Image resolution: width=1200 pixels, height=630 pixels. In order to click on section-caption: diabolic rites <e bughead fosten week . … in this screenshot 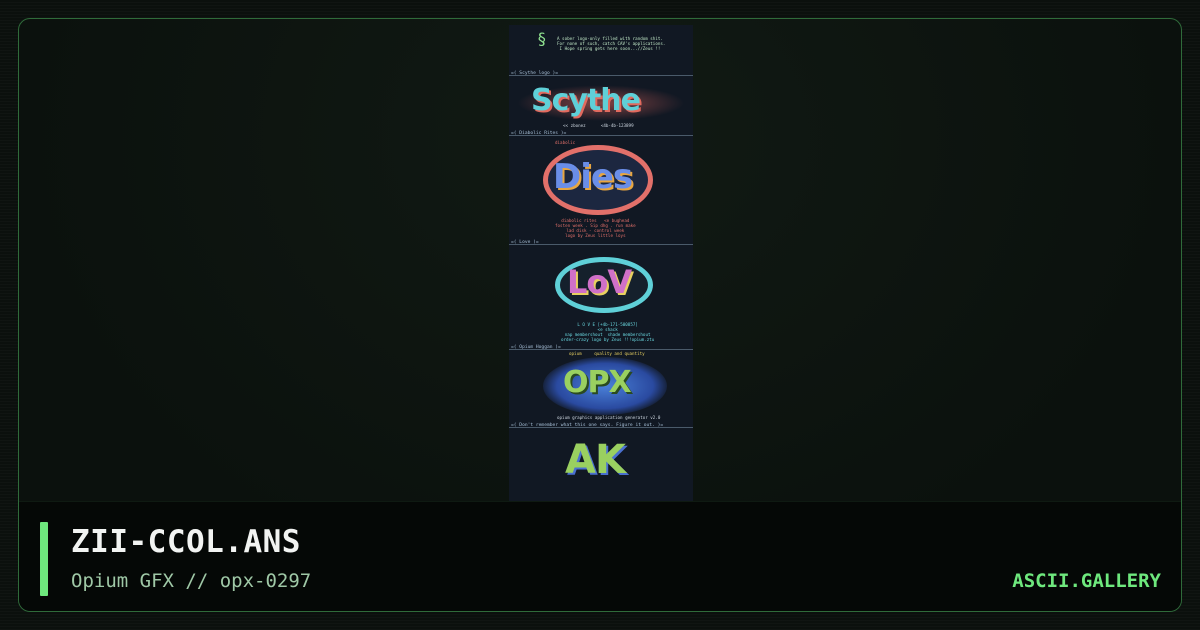, I will do `click(595, 228)`.